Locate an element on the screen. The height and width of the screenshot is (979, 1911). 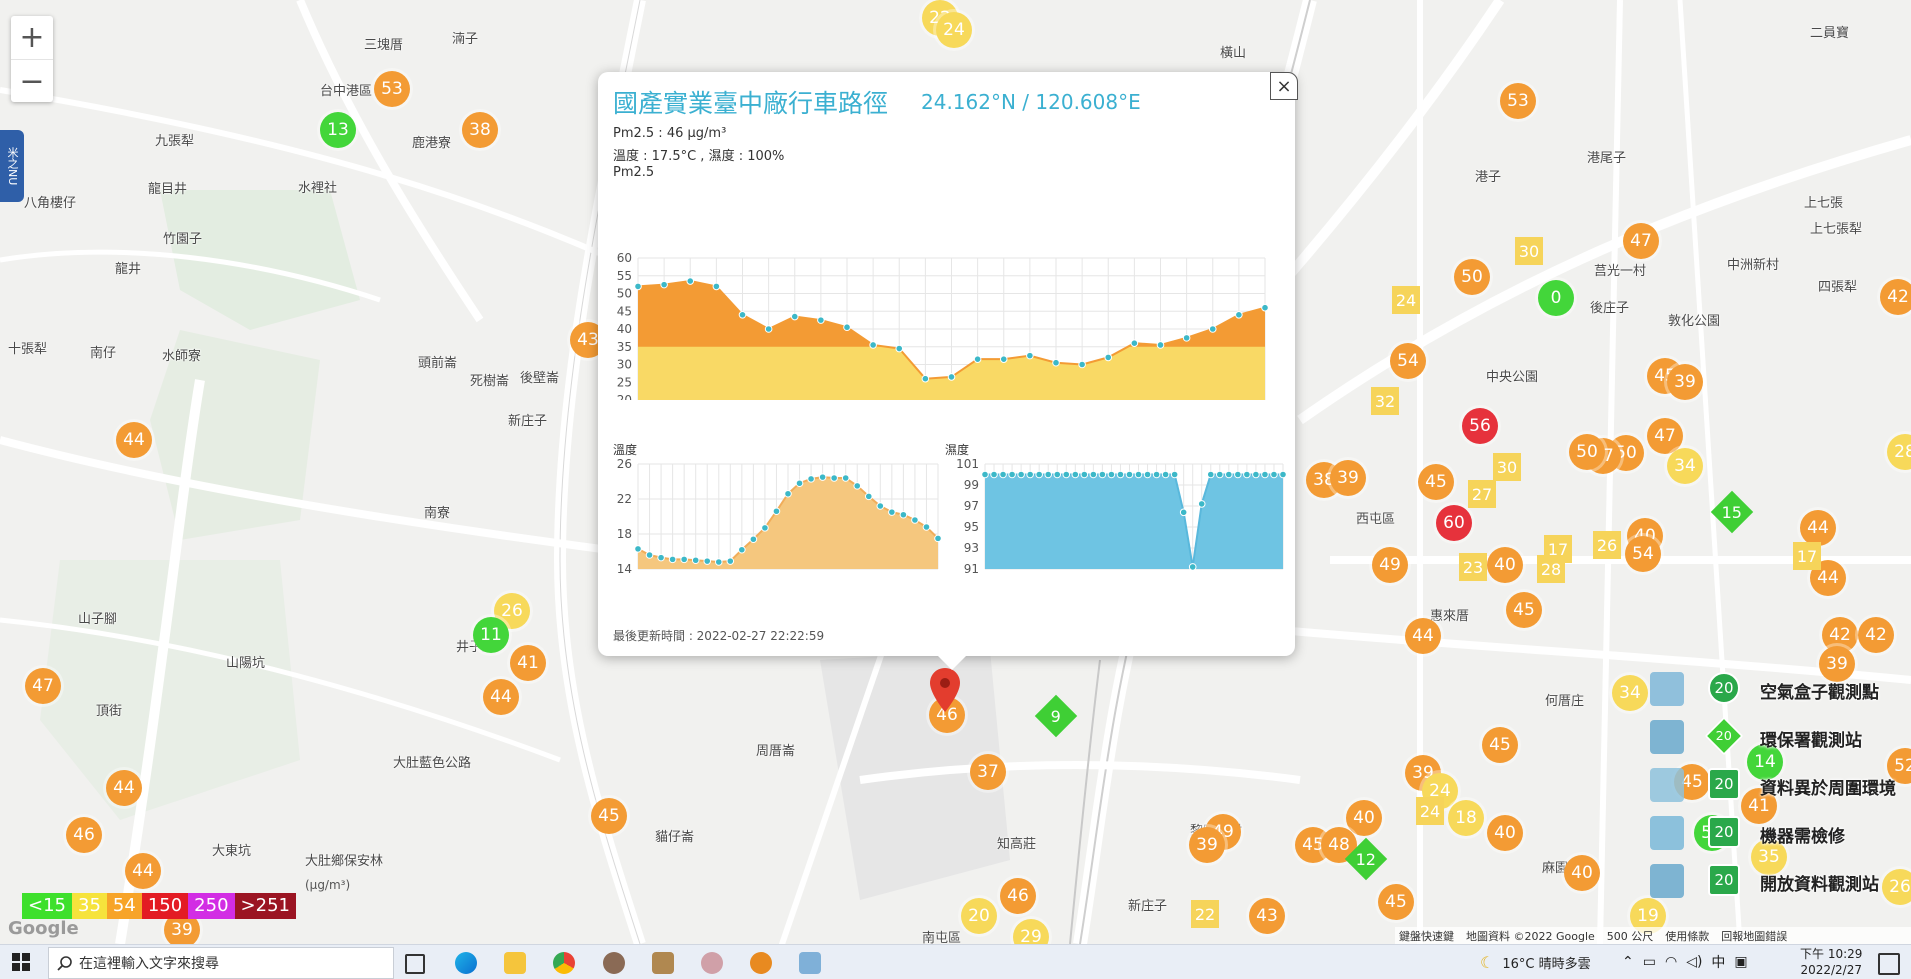
attribution-link: 使用條款 is located at coordinates (1687, 936).